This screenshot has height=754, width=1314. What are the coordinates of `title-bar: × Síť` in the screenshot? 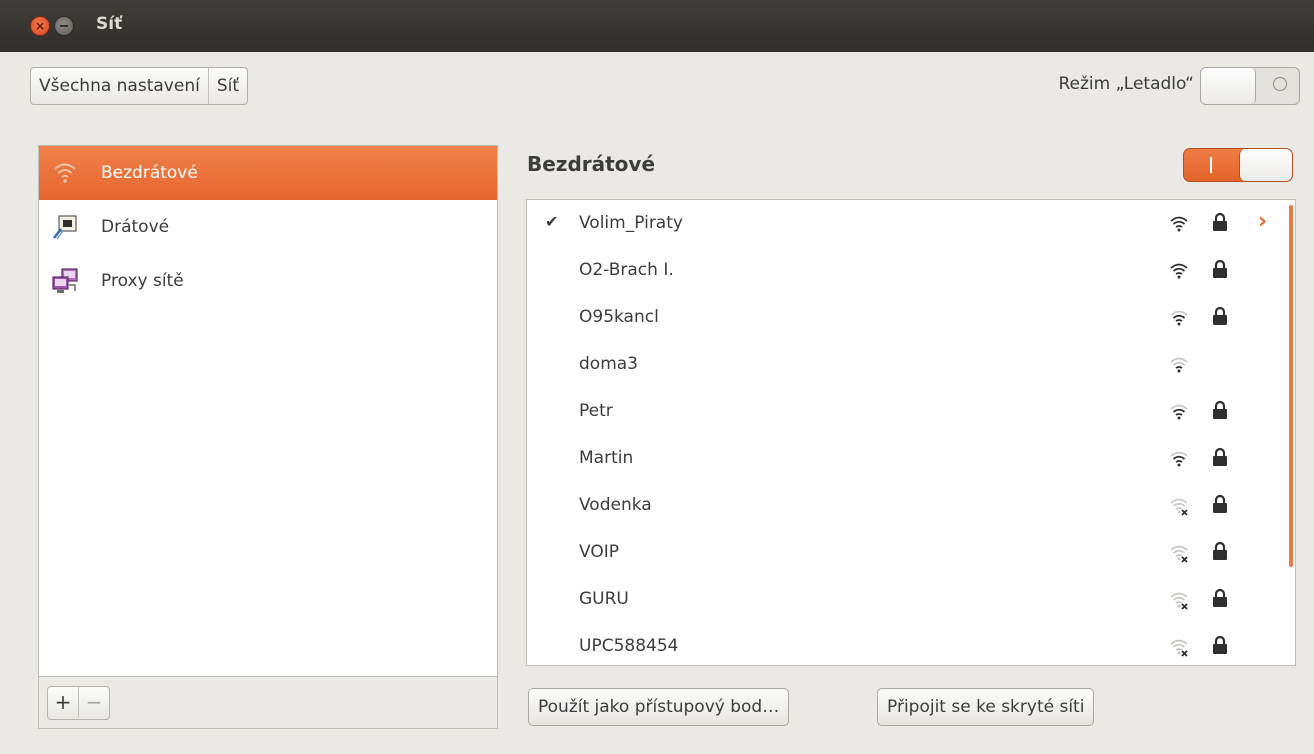 It's located at (657, 26).